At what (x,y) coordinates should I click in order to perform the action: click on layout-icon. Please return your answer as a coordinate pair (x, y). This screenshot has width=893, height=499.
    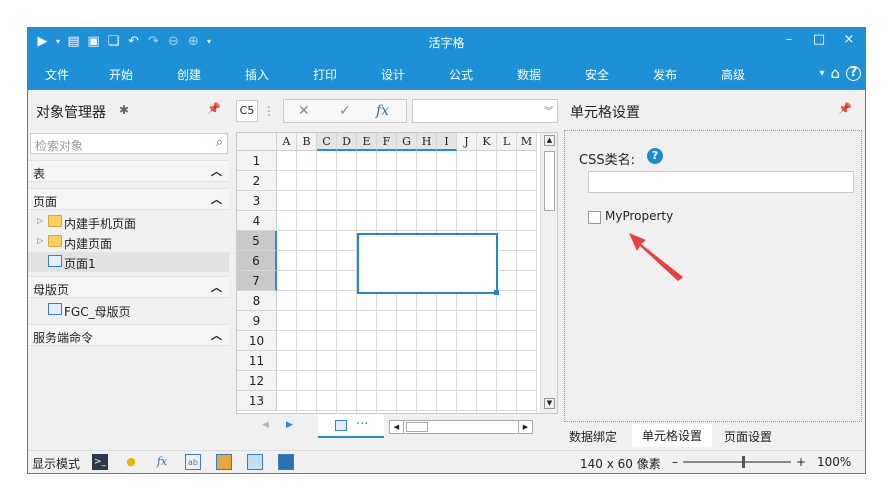
    Looking at the image, I should click on (255, 462).